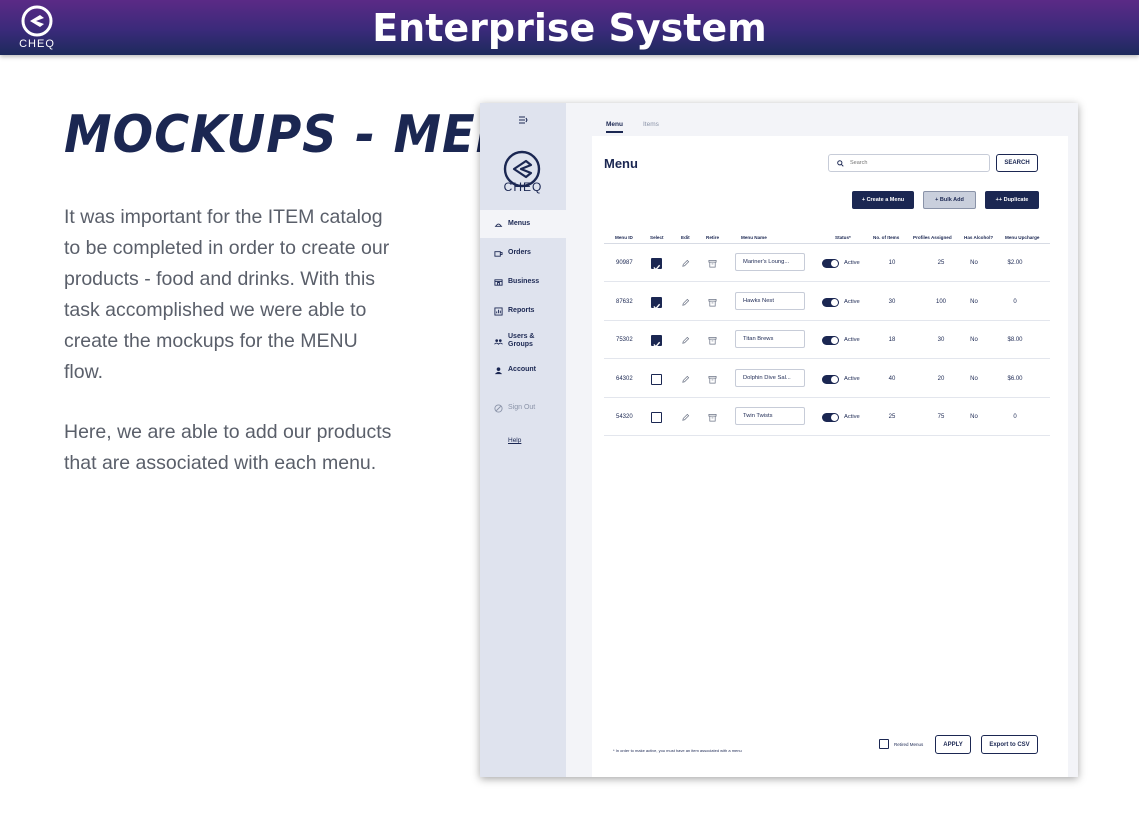  What do you see at coordinates (523, 408) in the screenshot?
I see `sign-out-link: Sign Out` at bounding box center [523, 408].